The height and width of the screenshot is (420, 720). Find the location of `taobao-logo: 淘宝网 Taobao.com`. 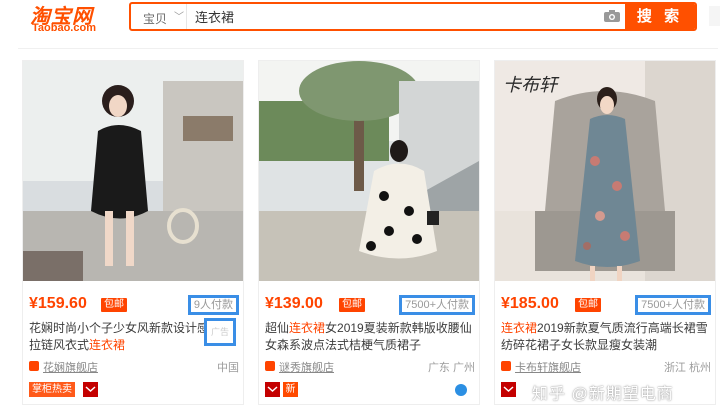

taobao-logo: 淘宝网 Taobao.com is located at coordinates (72, 18).